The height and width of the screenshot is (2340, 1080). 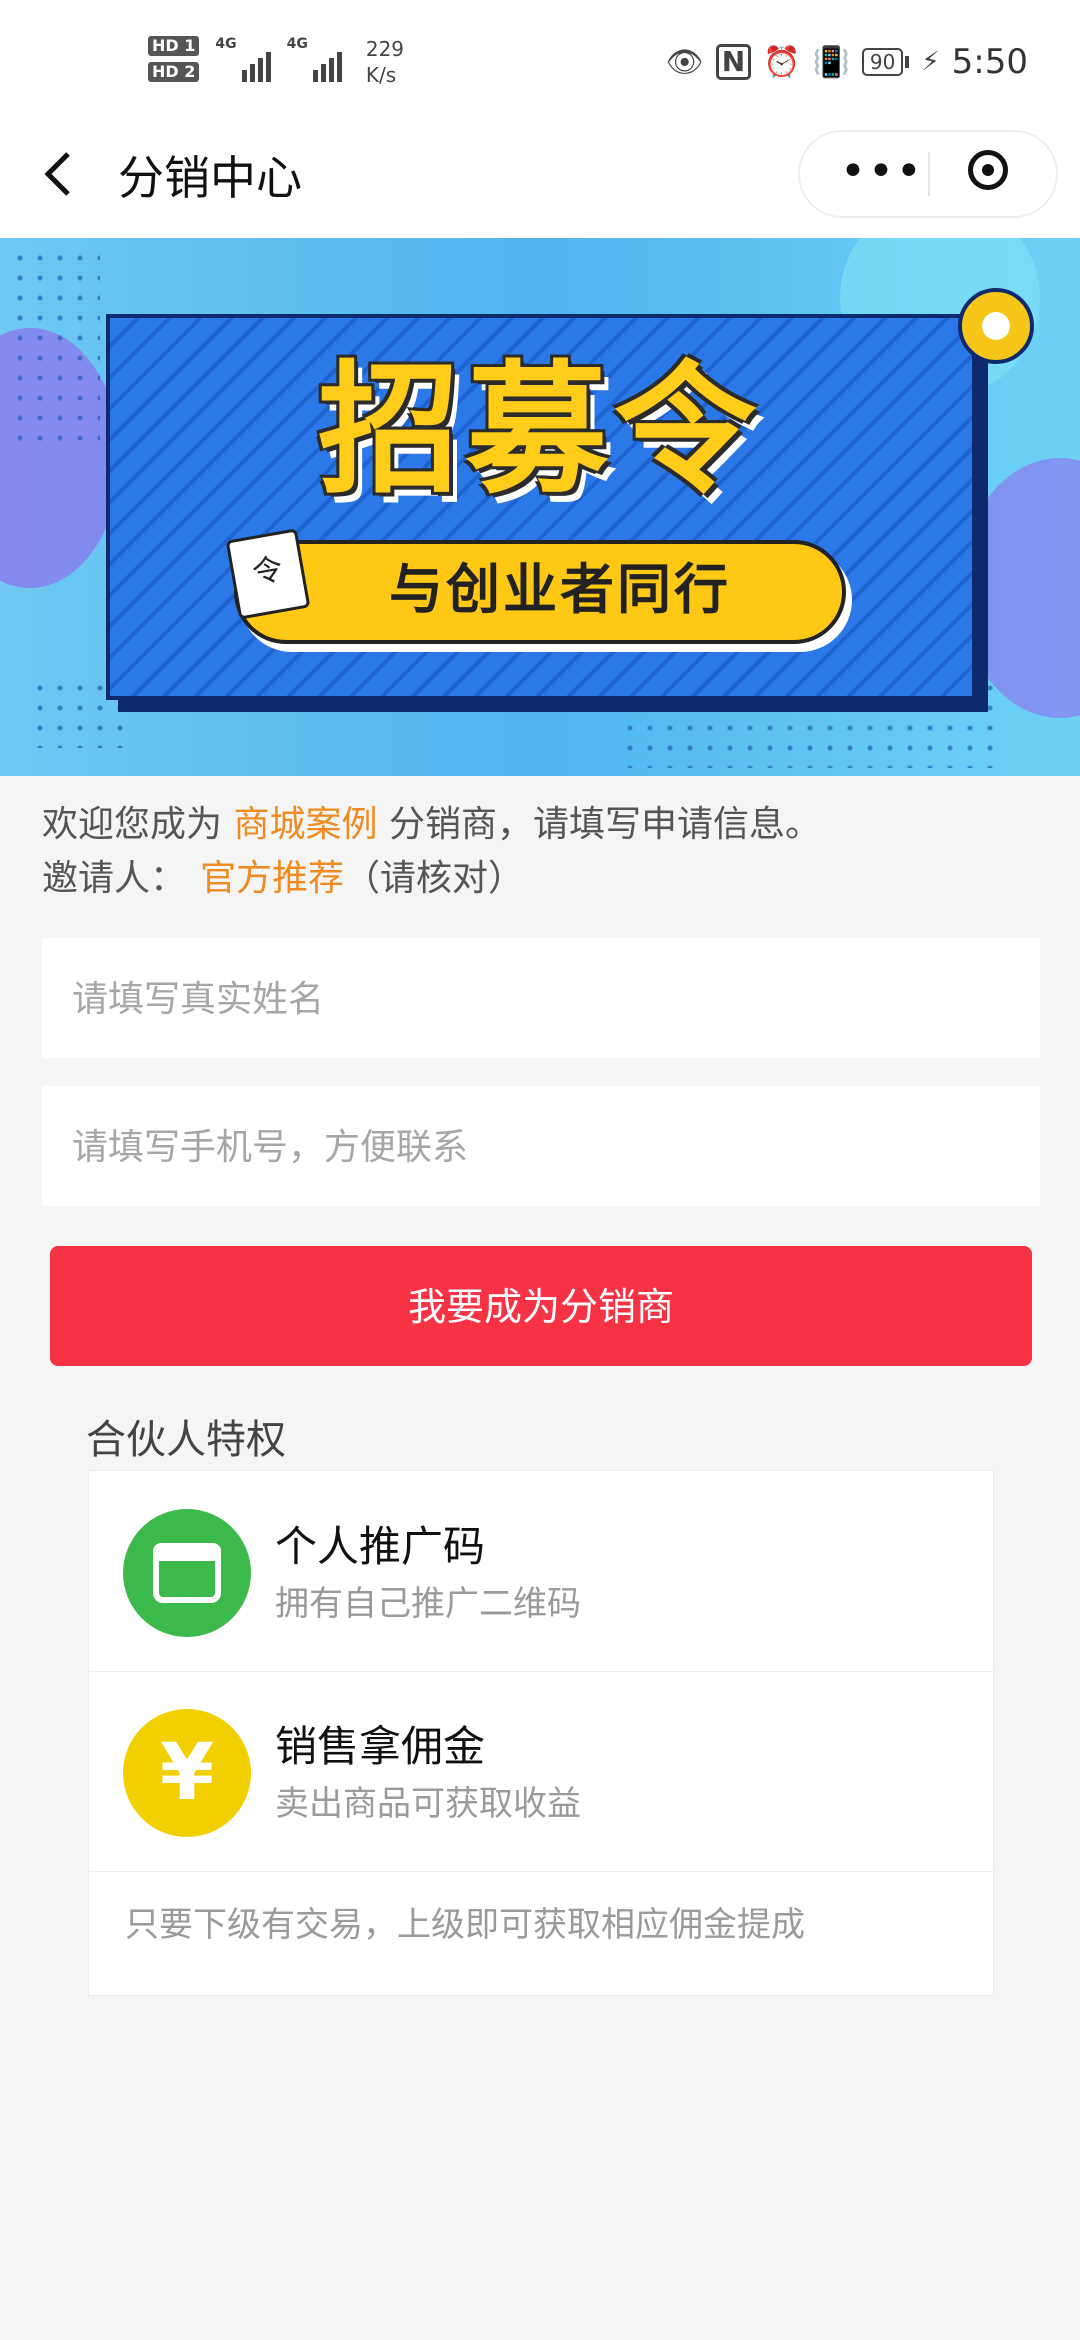 What do you see at coordinates (988, 170) in the screenshot?
I see `close-mini-program-icon` at bounding box center [988, 170].